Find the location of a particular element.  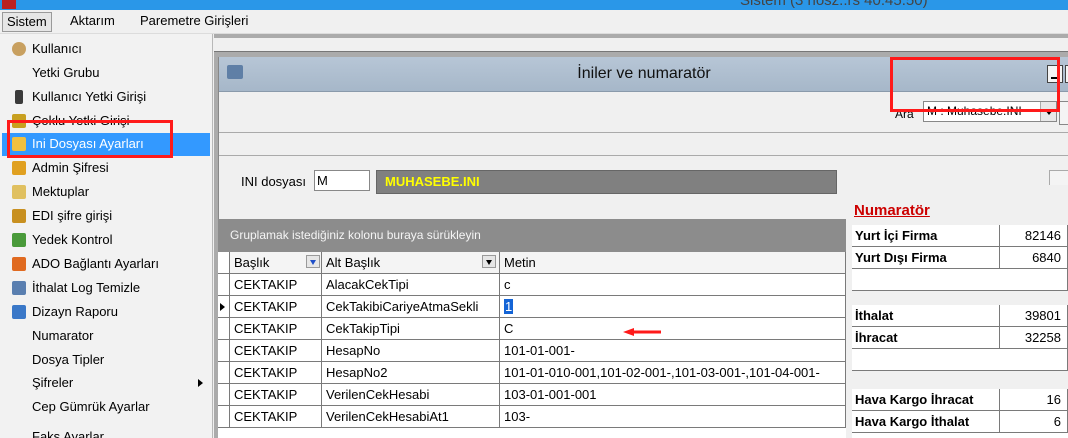

table-cell: 101-01-001- is located at coordinates (673, 351).